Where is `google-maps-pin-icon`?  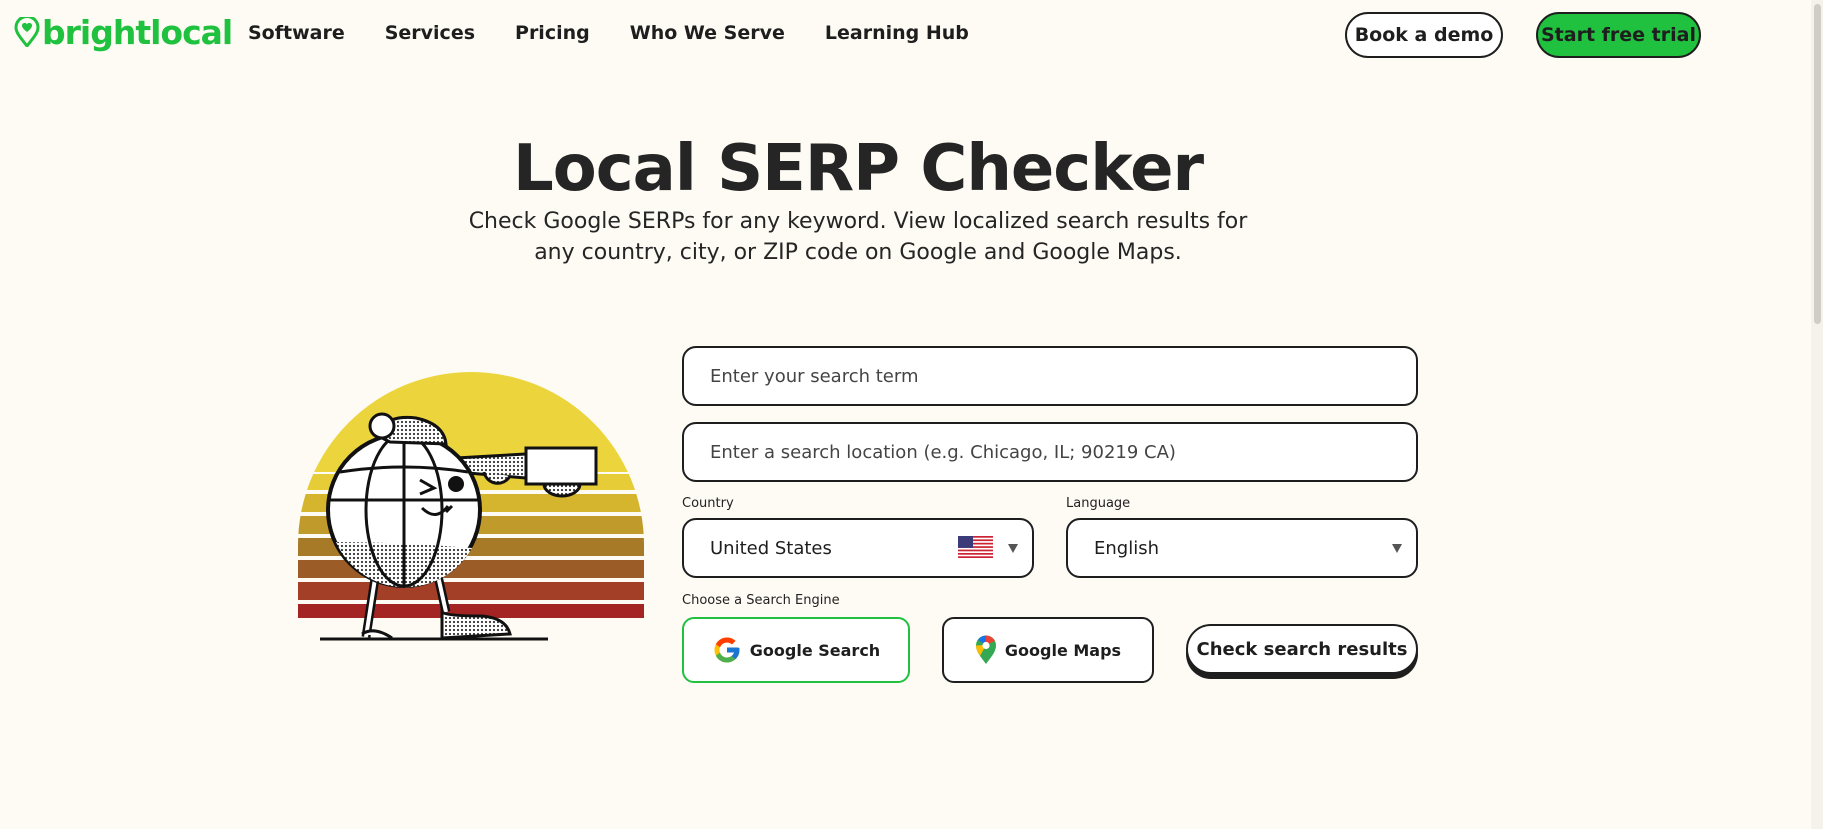 google-maps-pin-icon is located at coordinates (985, 649).